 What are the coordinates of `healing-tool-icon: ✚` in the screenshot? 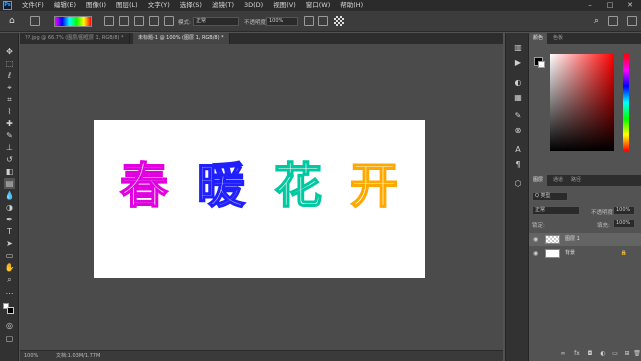 It's located at (9, 123).